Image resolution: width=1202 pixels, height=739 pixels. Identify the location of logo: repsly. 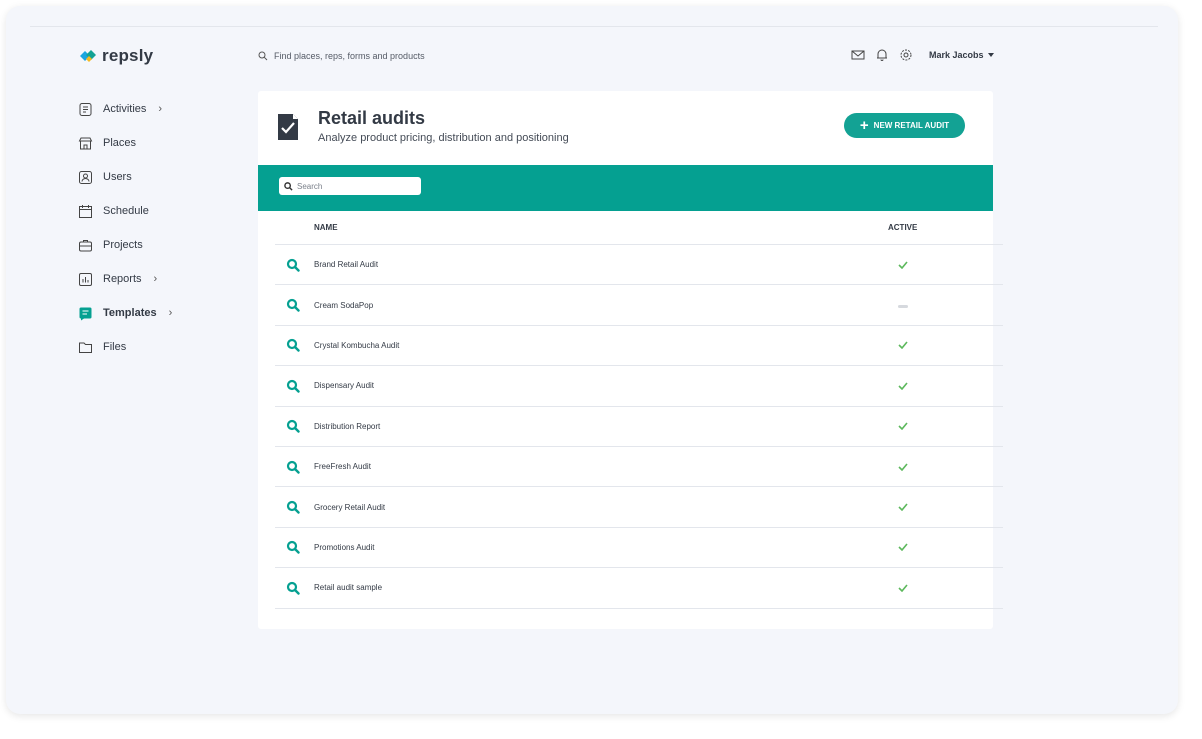
(115, 56).